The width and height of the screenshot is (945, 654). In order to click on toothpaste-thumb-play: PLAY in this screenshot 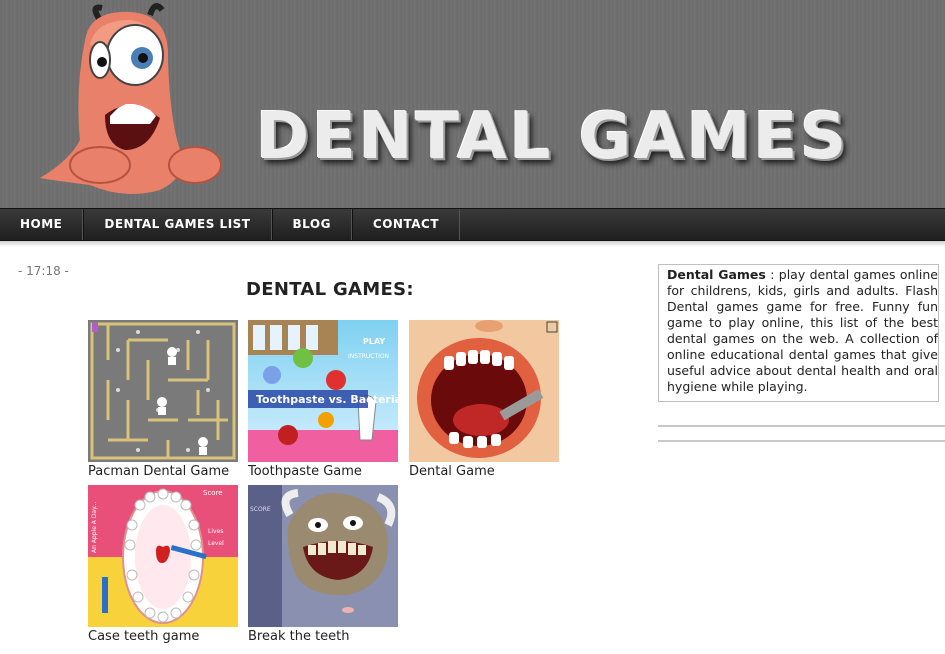, I will do `click(374, 341)`.